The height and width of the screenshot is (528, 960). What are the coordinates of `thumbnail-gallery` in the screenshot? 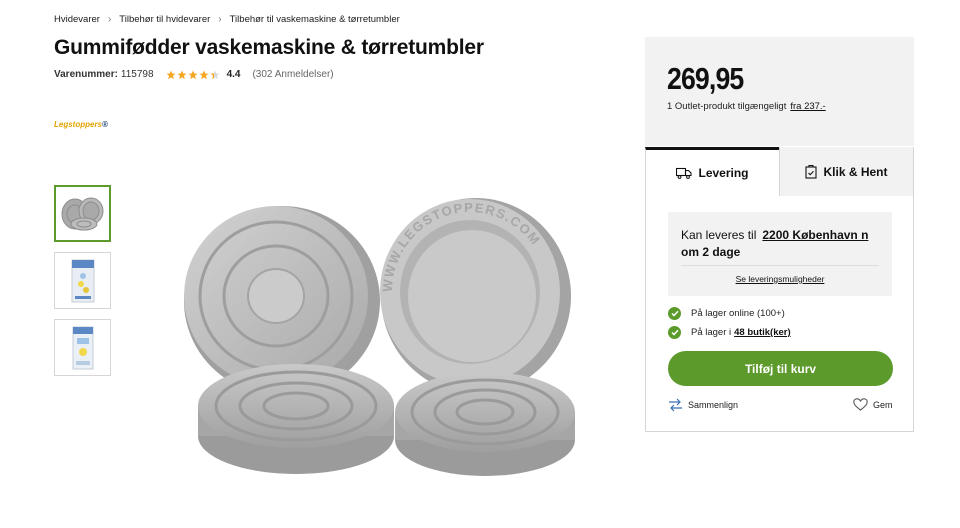 It's located at (82, 285).